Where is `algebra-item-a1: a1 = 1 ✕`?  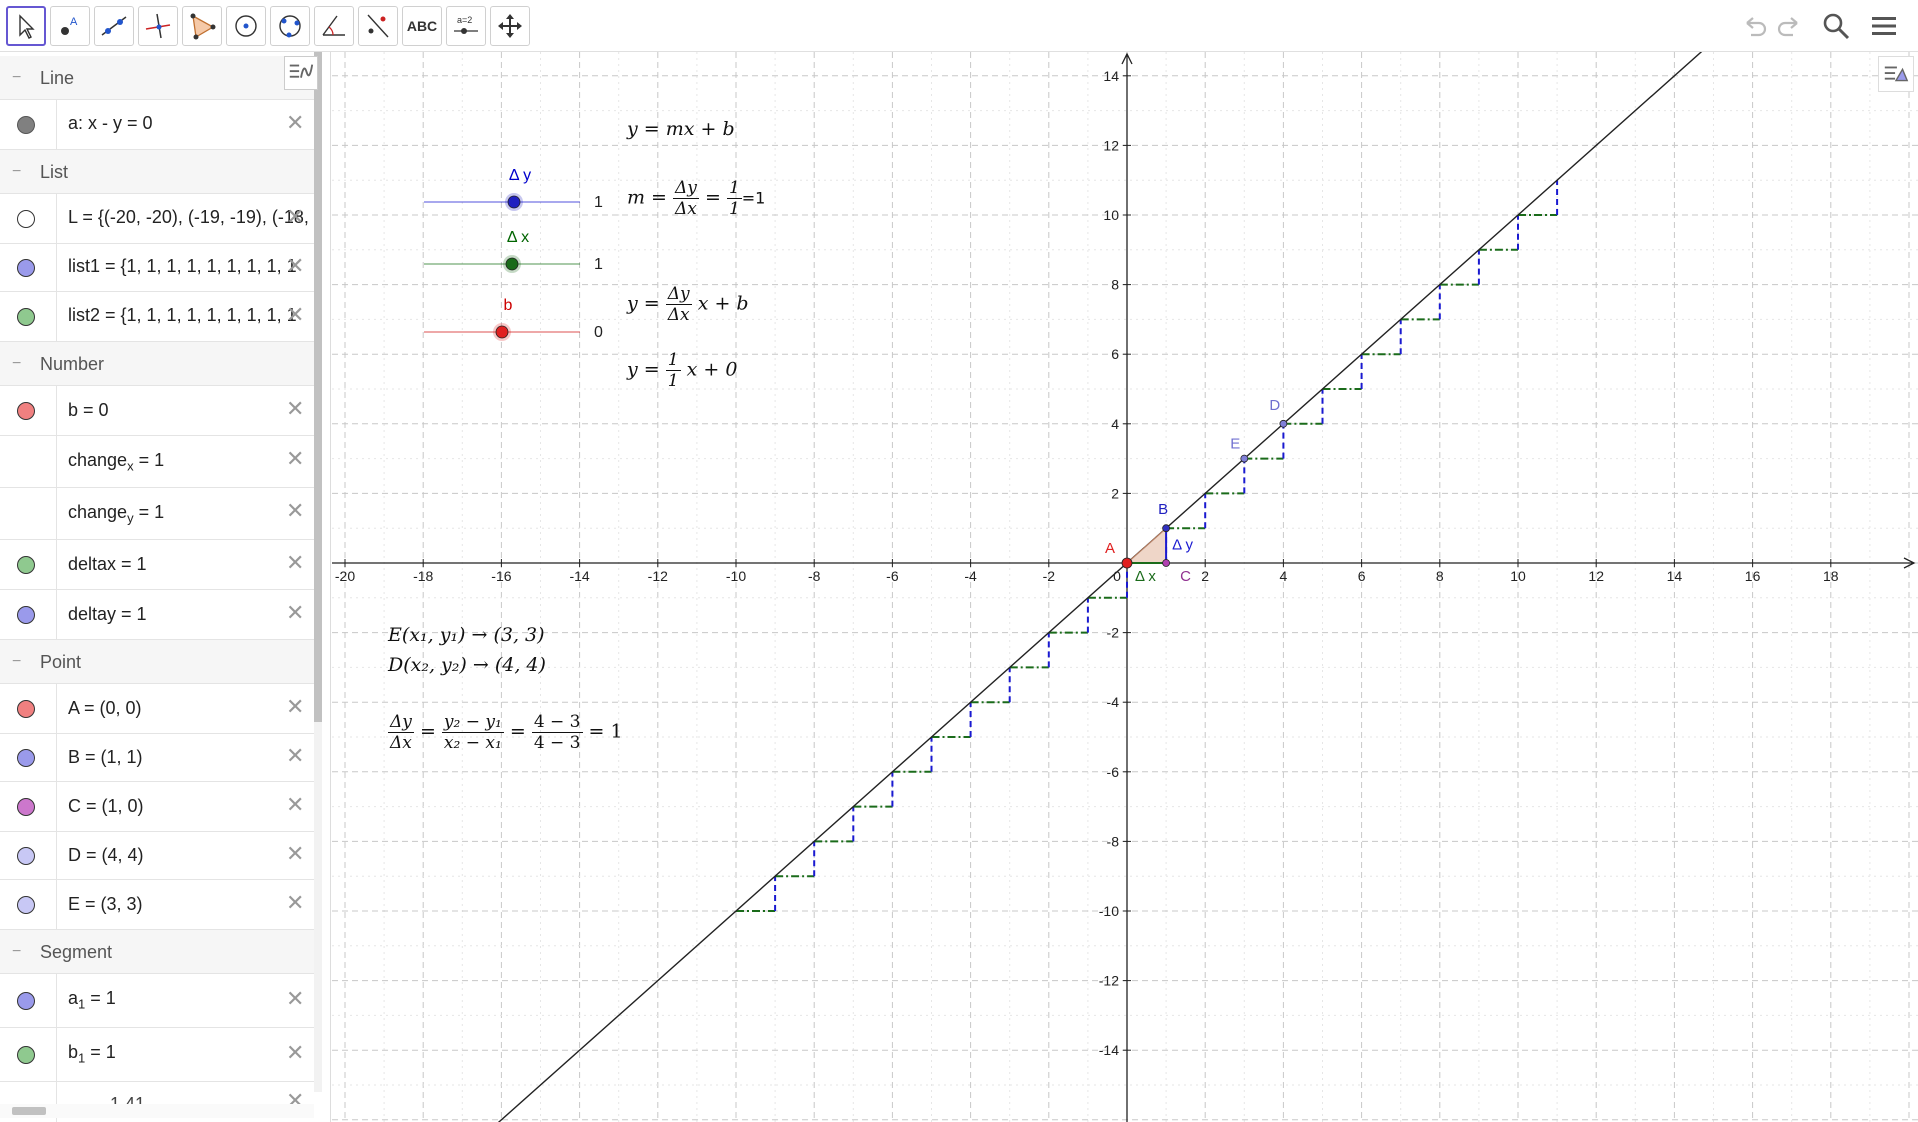
algebra-item-a1: a1 = 1 ✕ is located at coordinates (157, 1001).